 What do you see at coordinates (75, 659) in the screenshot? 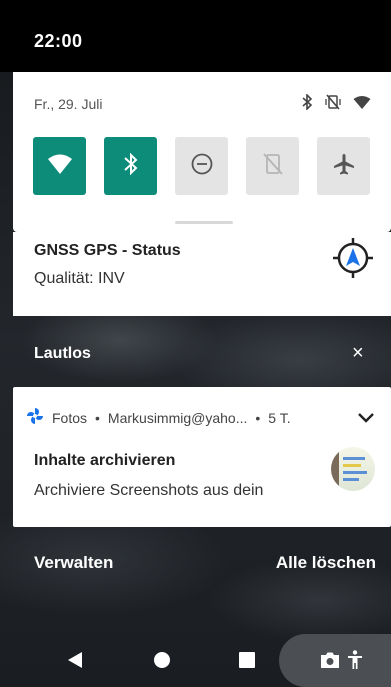
I see `back-icon` at bounding box center [75, 659].